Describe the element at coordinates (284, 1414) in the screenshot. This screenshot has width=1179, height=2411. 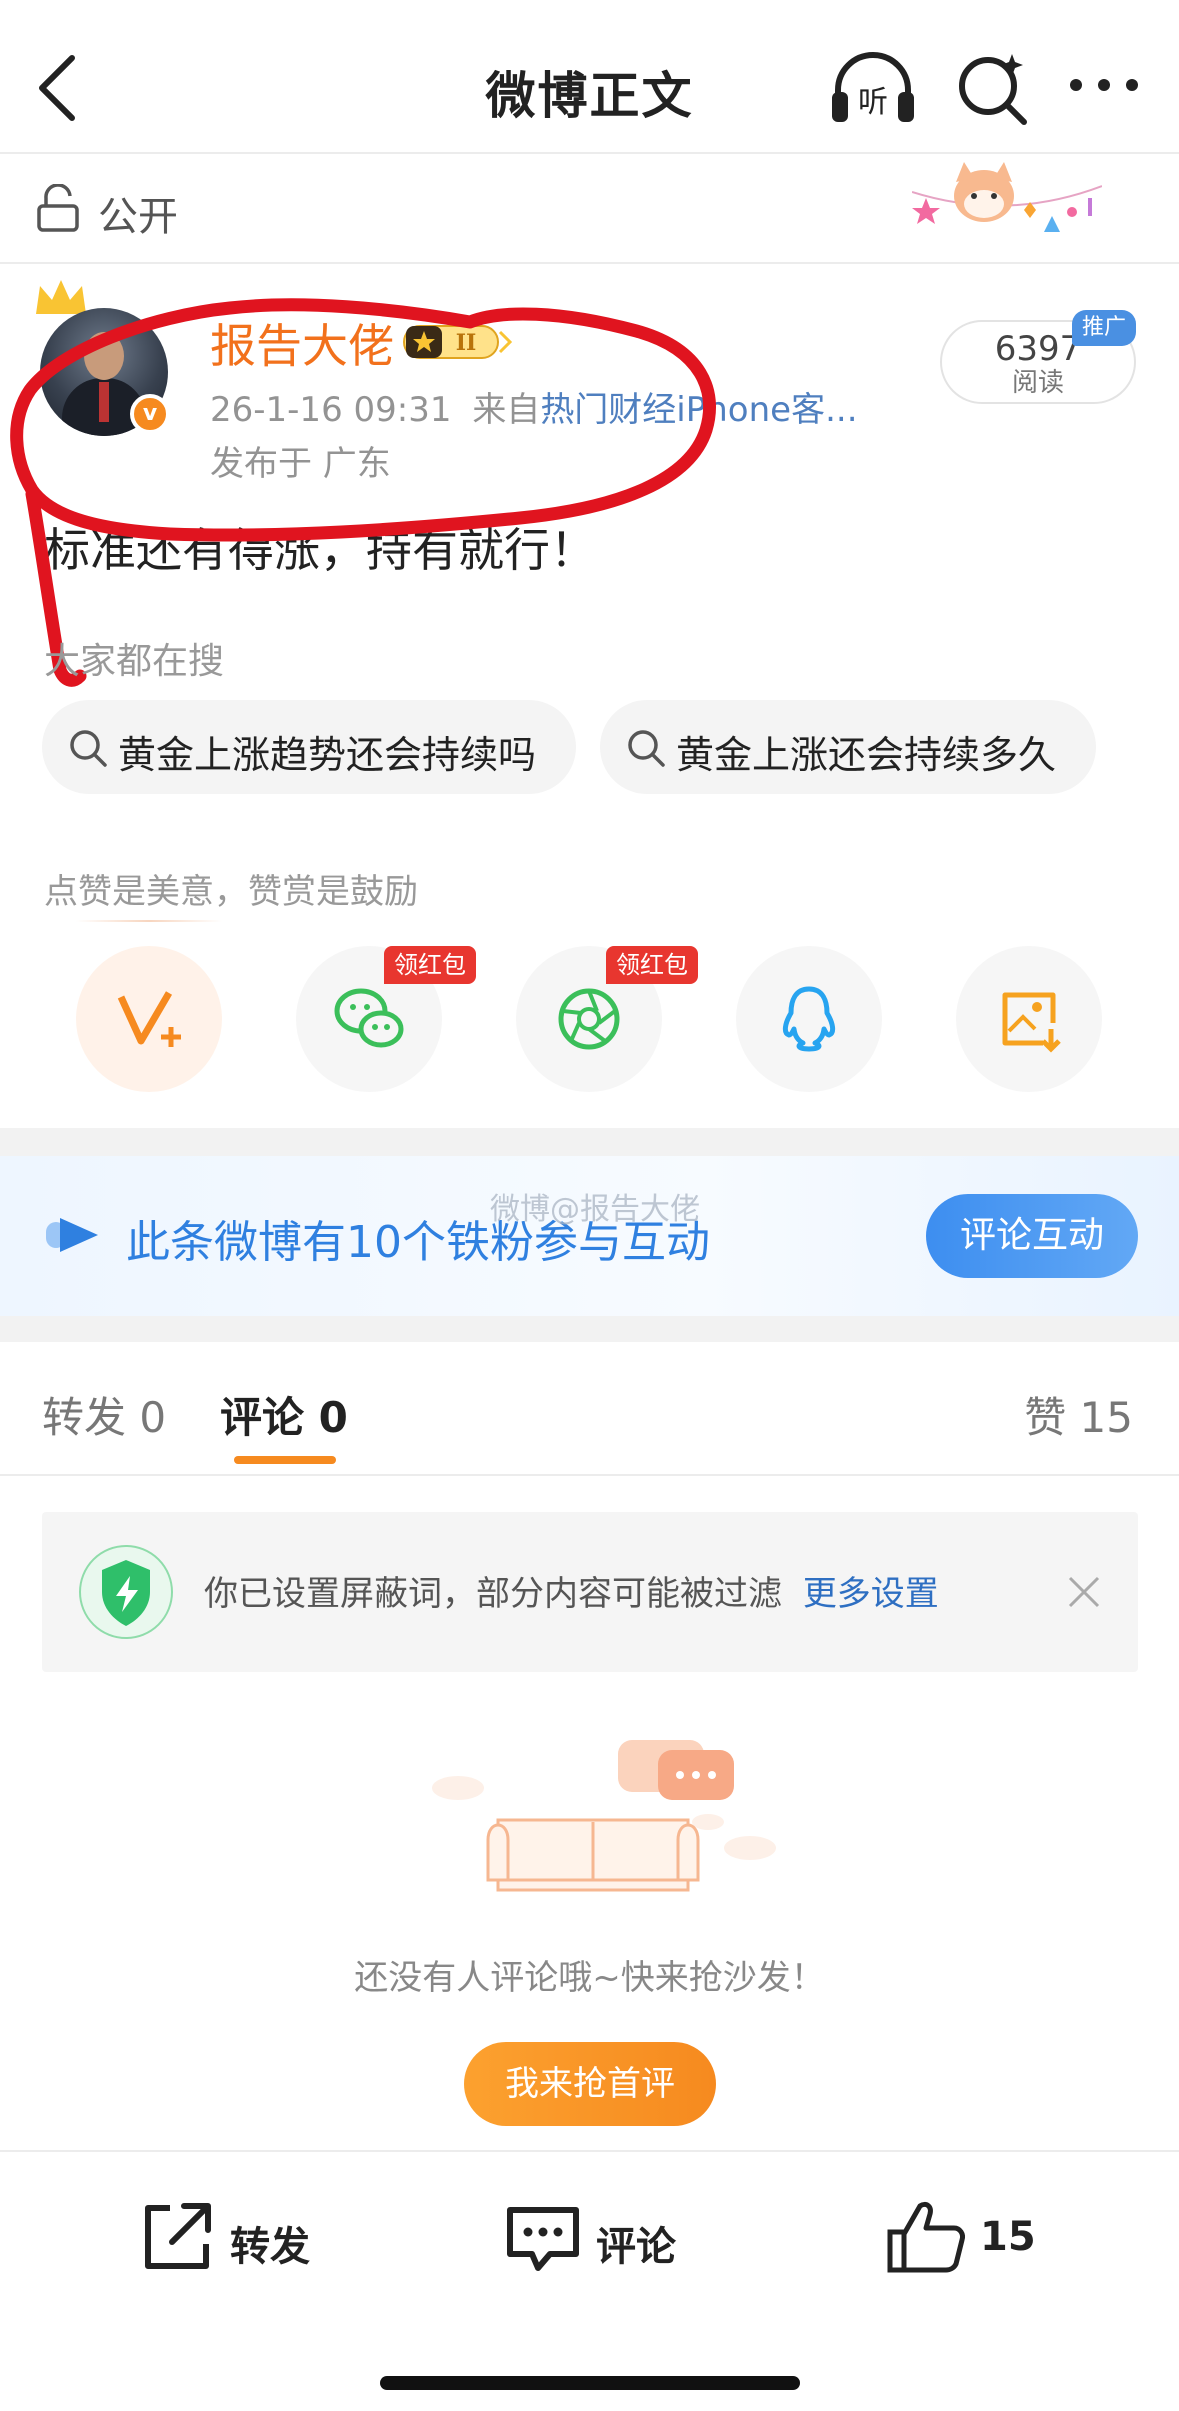
I see `tab-comment: 评论 0` at that location.